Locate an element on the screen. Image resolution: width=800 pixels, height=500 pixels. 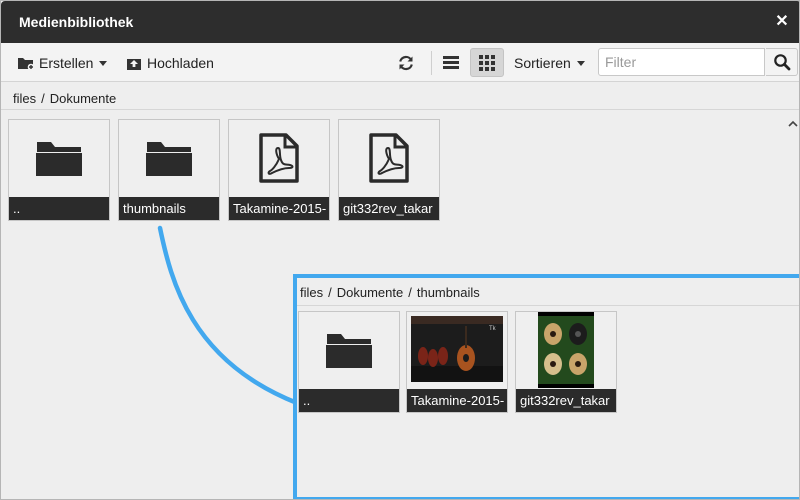
folder-icon is located at coordinates (349, 350).